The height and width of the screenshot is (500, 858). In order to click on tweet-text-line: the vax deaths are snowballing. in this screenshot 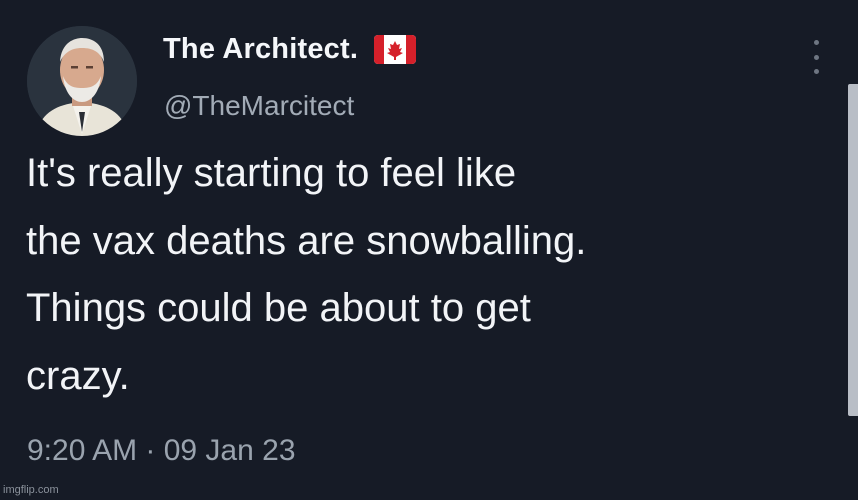, I will do `click(306, 240)`.